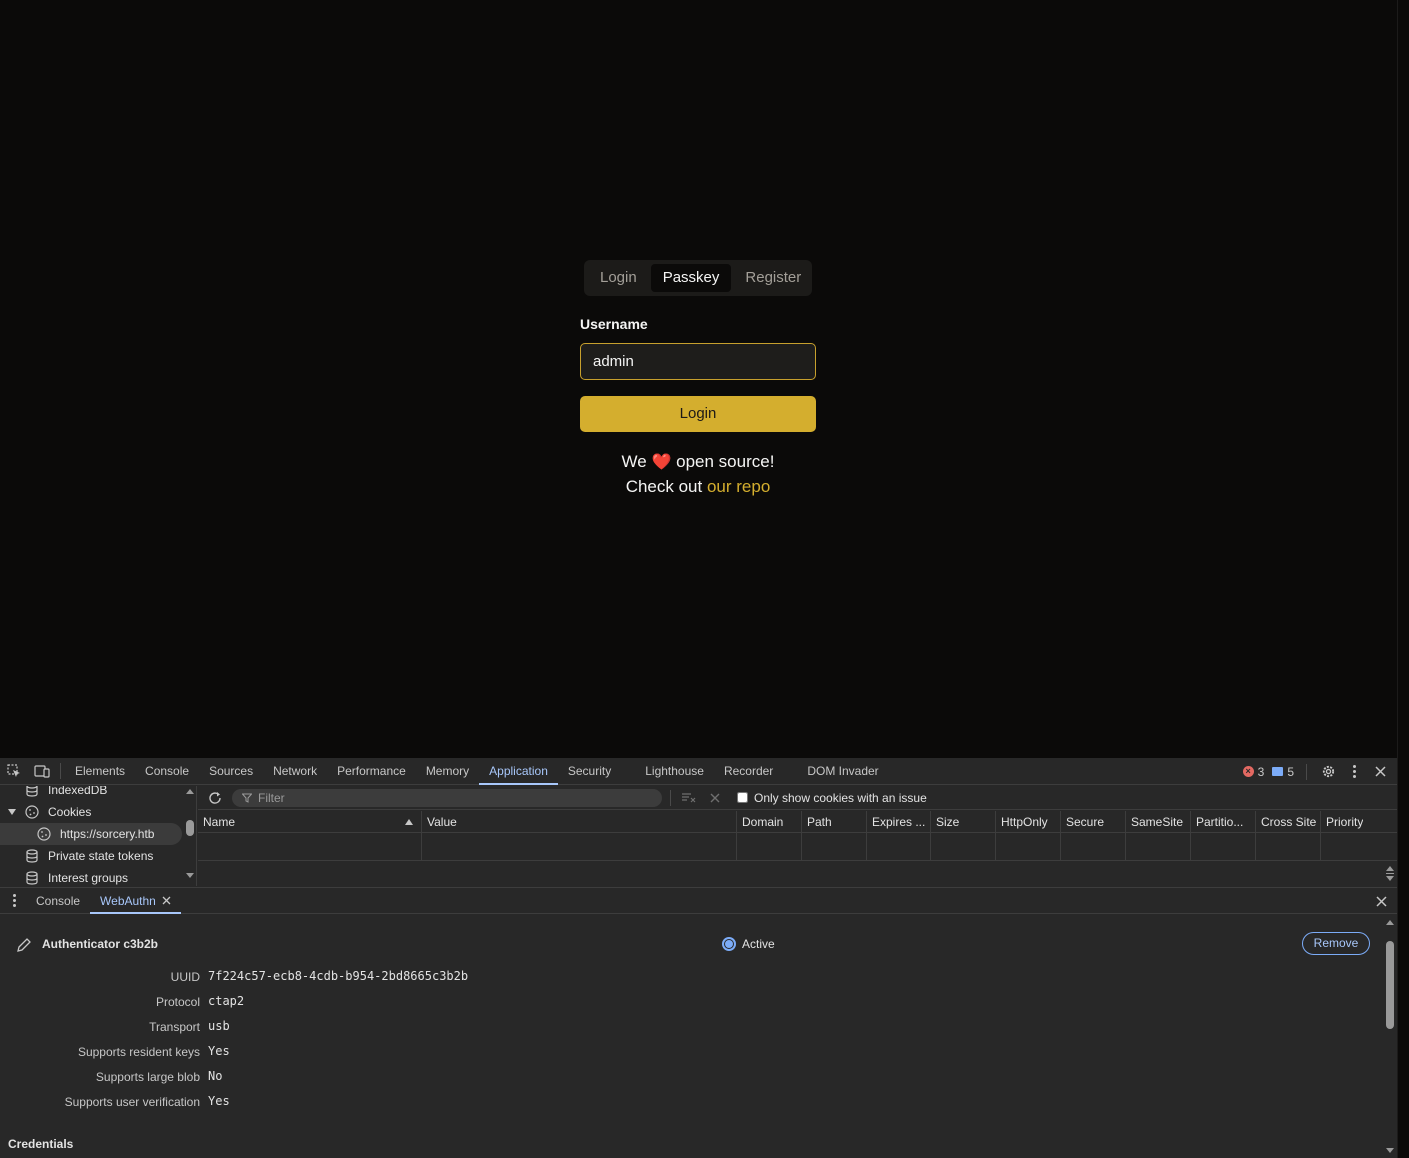 Image resolution: width=1409 pixels, height=1158 pixels. Describe the element at coordinates (748, 771) in the screenshot. I see `tab-recorder: Recorder` at that location.